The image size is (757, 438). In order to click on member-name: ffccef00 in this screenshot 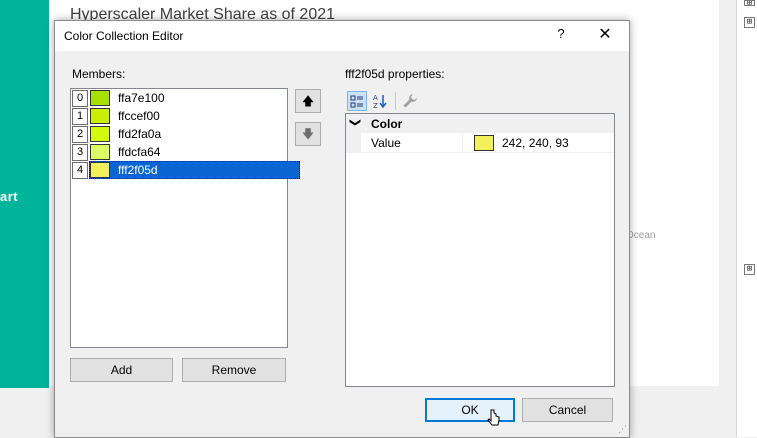, I will do `click(139, 116)`.